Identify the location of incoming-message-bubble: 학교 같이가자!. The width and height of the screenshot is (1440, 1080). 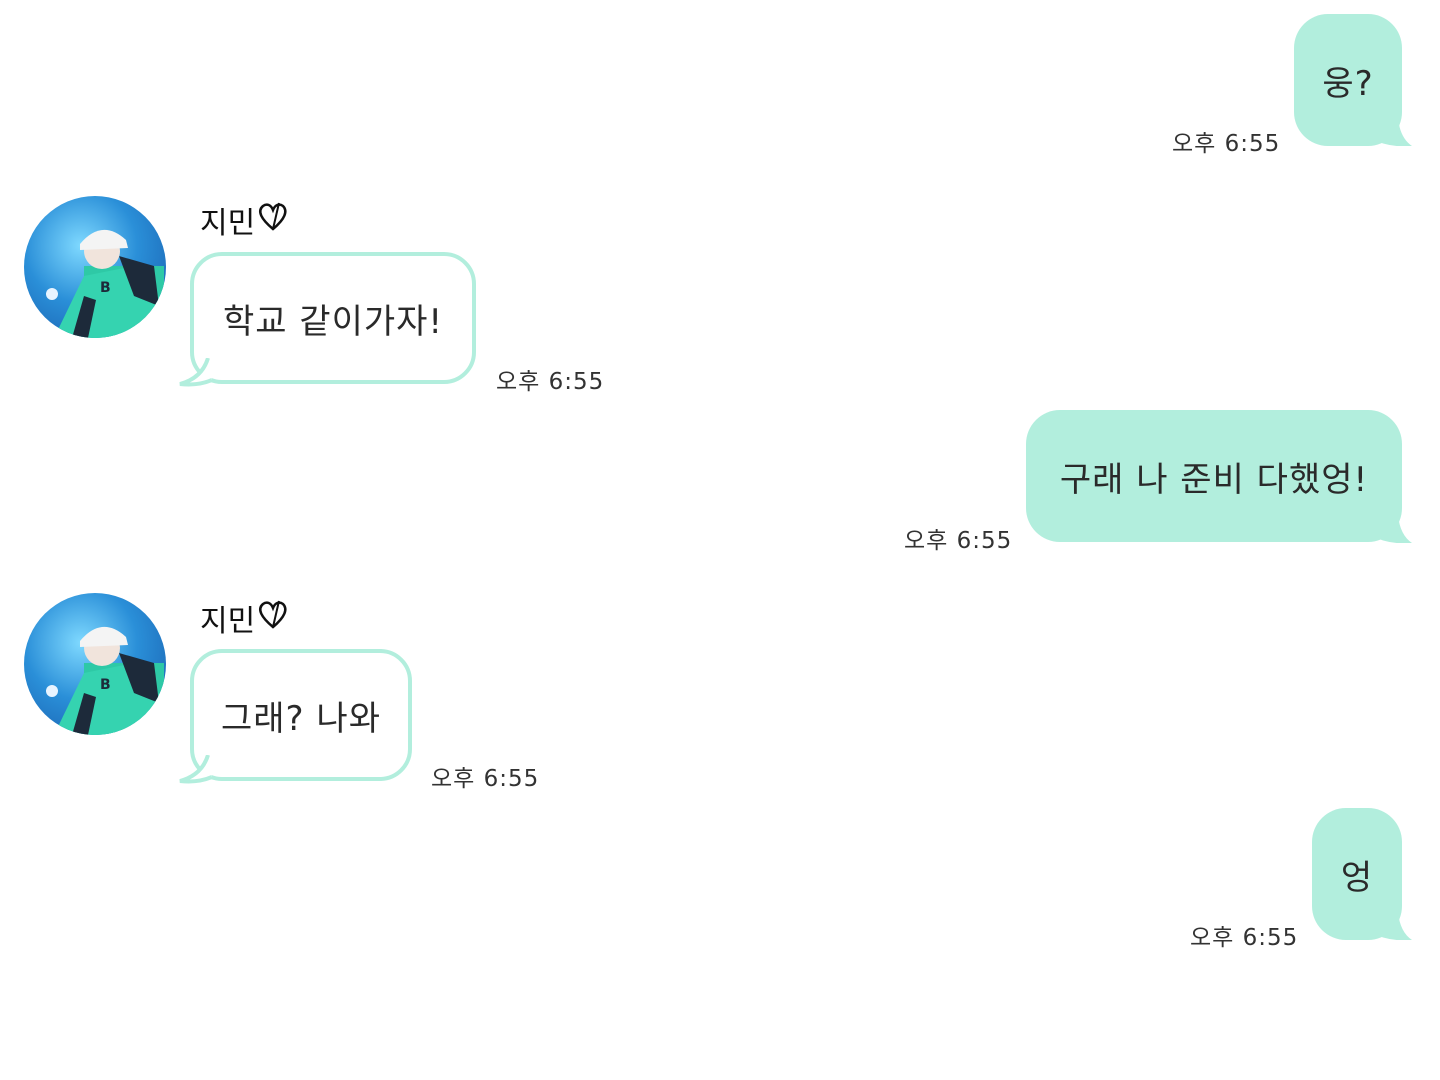
(333, 318).